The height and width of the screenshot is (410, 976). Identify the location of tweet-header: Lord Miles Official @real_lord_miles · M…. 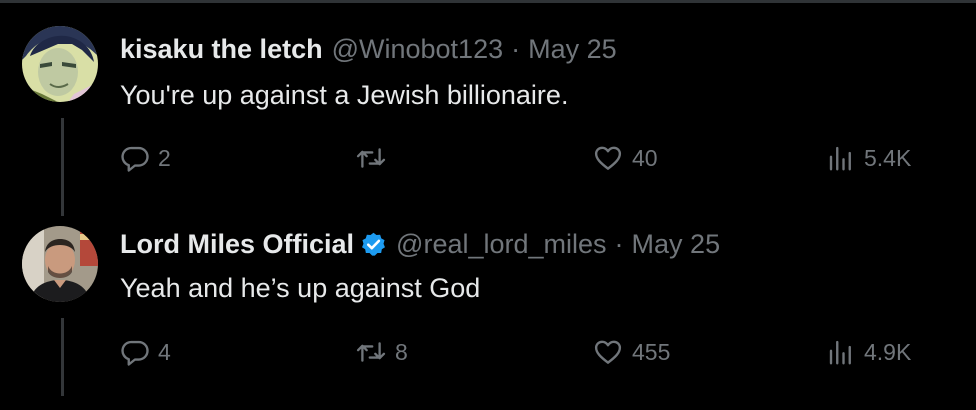
(420, 244).